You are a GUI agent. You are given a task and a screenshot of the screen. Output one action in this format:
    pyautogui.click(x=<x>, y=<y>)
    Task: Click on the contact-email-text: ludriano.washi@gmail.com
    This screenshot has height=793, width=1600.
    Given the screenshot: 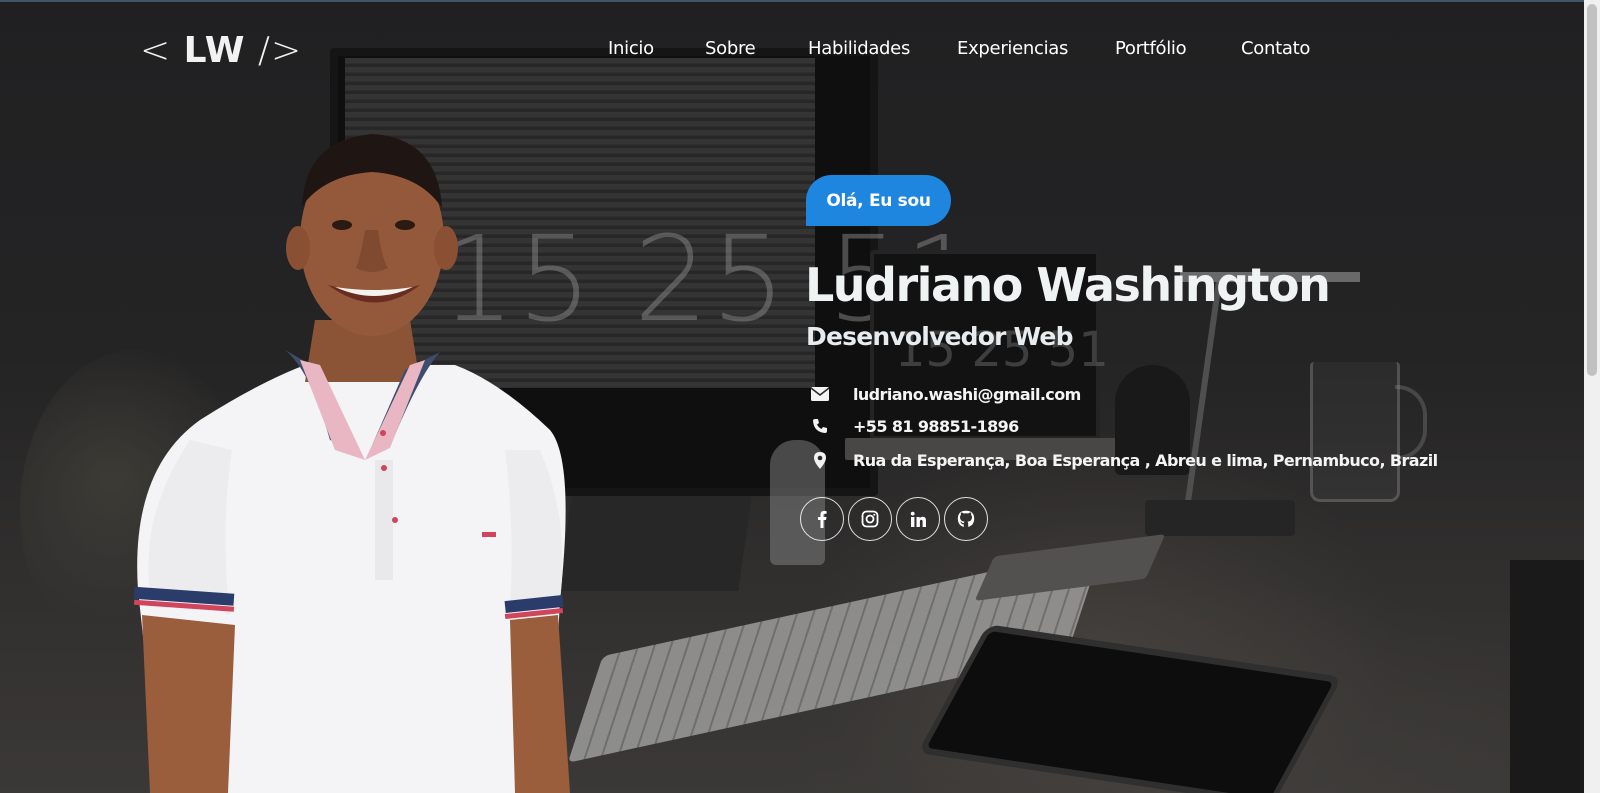 What is the action you would take?
    pyautogui.click(x=967, y=394)
    